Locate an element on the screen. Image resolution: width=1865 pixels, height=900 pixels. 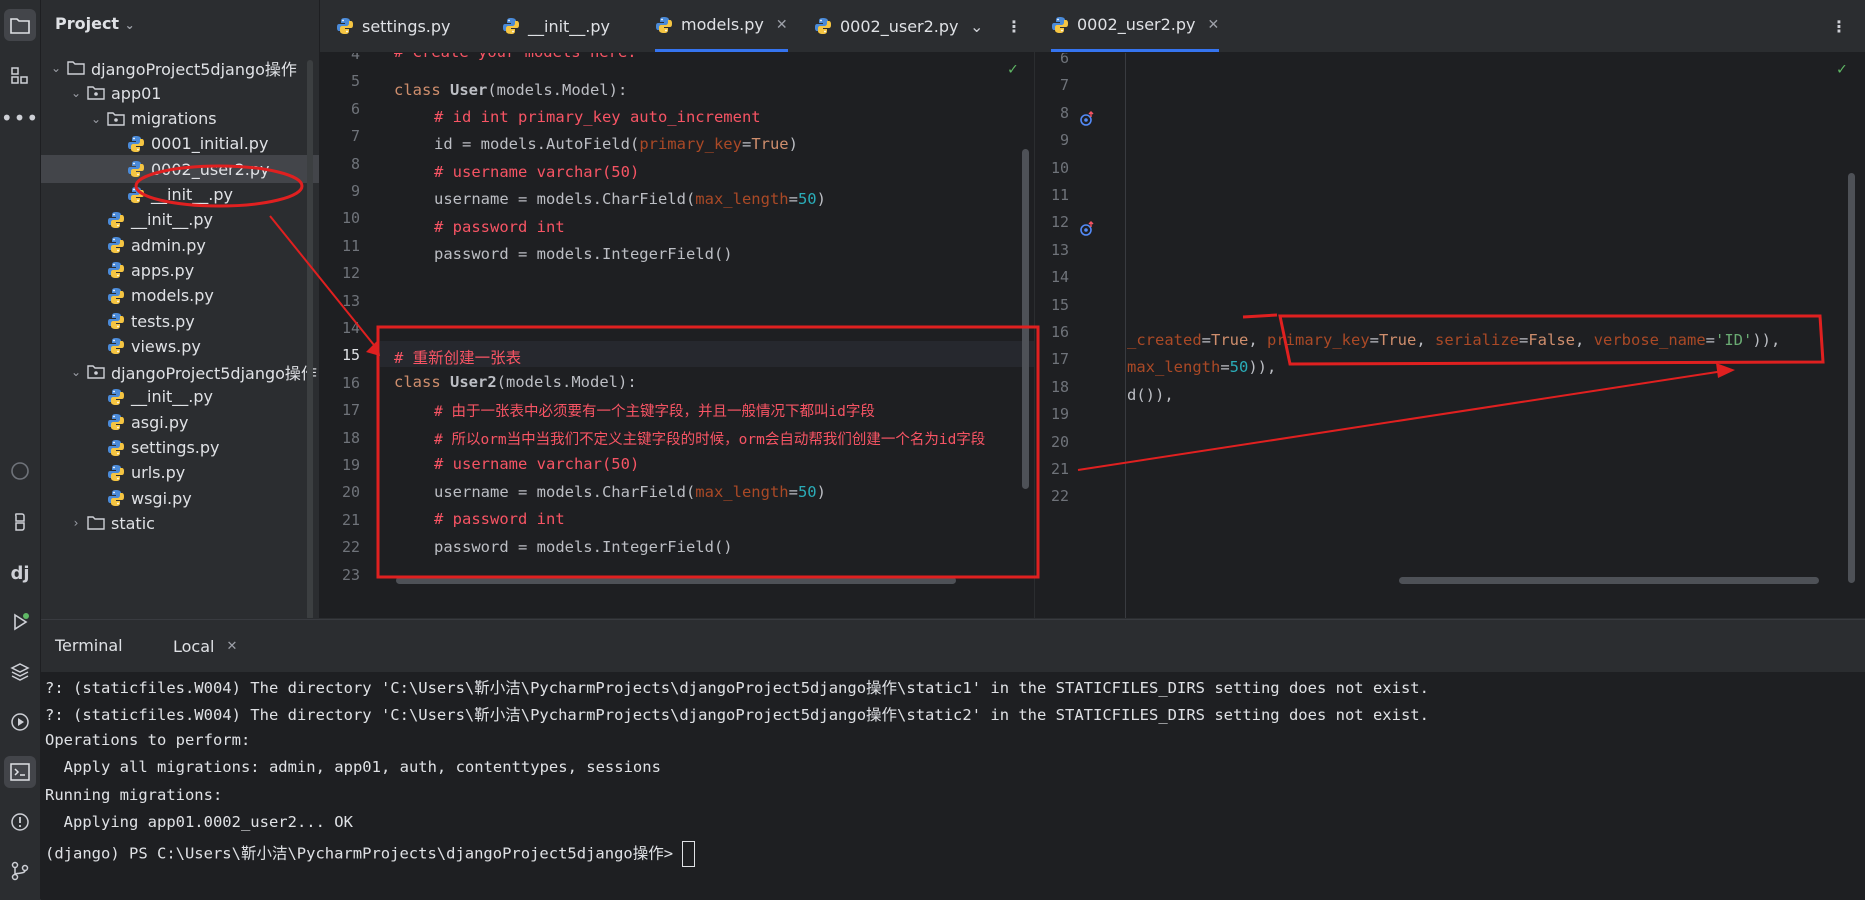
tab-0002-user2-right: 0002_user2.py ✕ is located at coordinates (1135, 26).